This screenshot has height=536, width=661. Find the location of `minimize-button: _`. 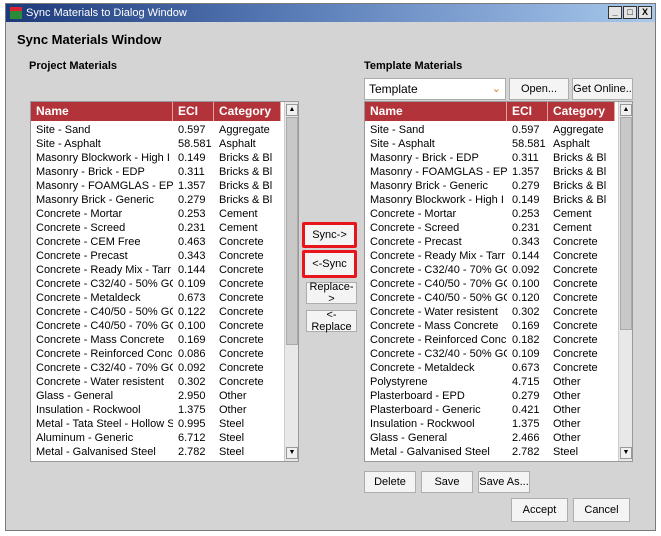

minimize-button: _ is located at coordinates (615, 12).